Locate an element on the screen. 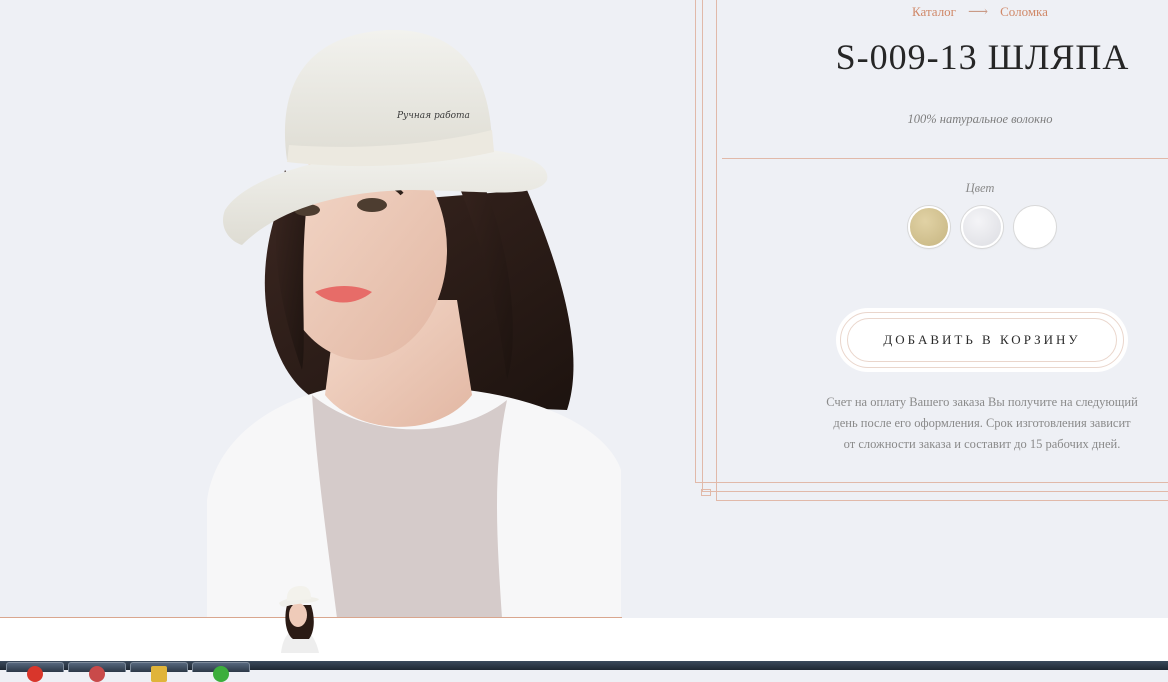  breadcrumb: Каталог ⟶ Соломка is located at coordinates (980, 12).